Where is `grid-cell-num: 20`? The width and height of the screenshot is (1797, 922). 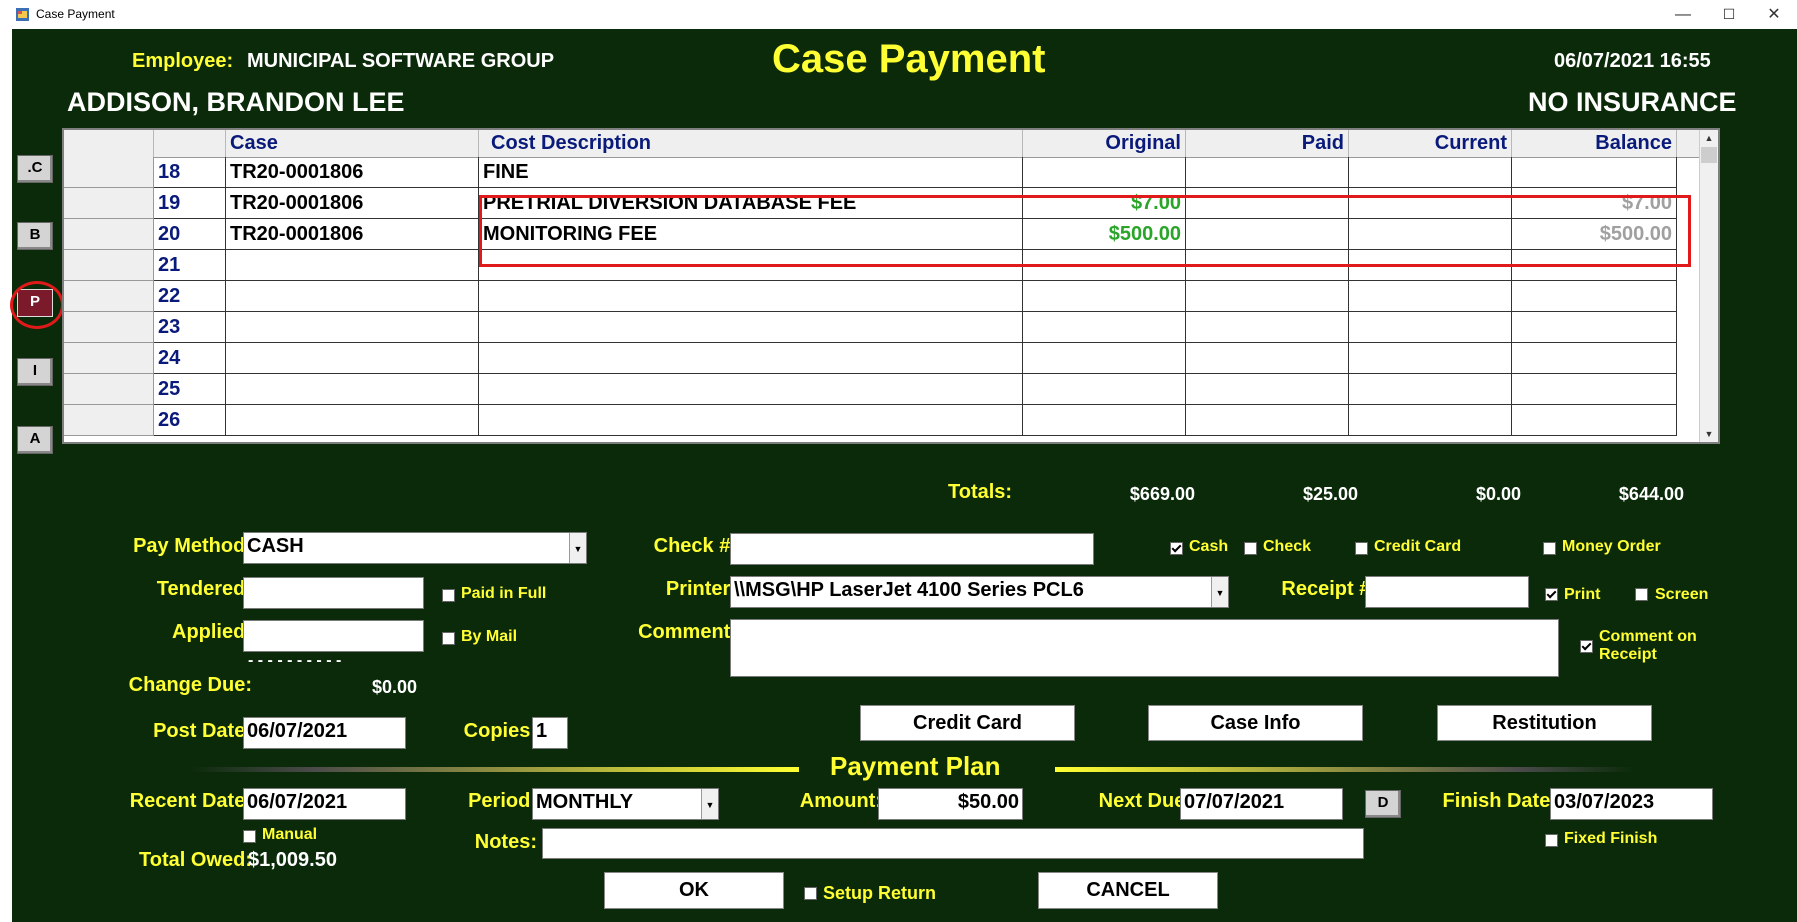 grid-cell-num: 20 is located at coordinates (190, 234).